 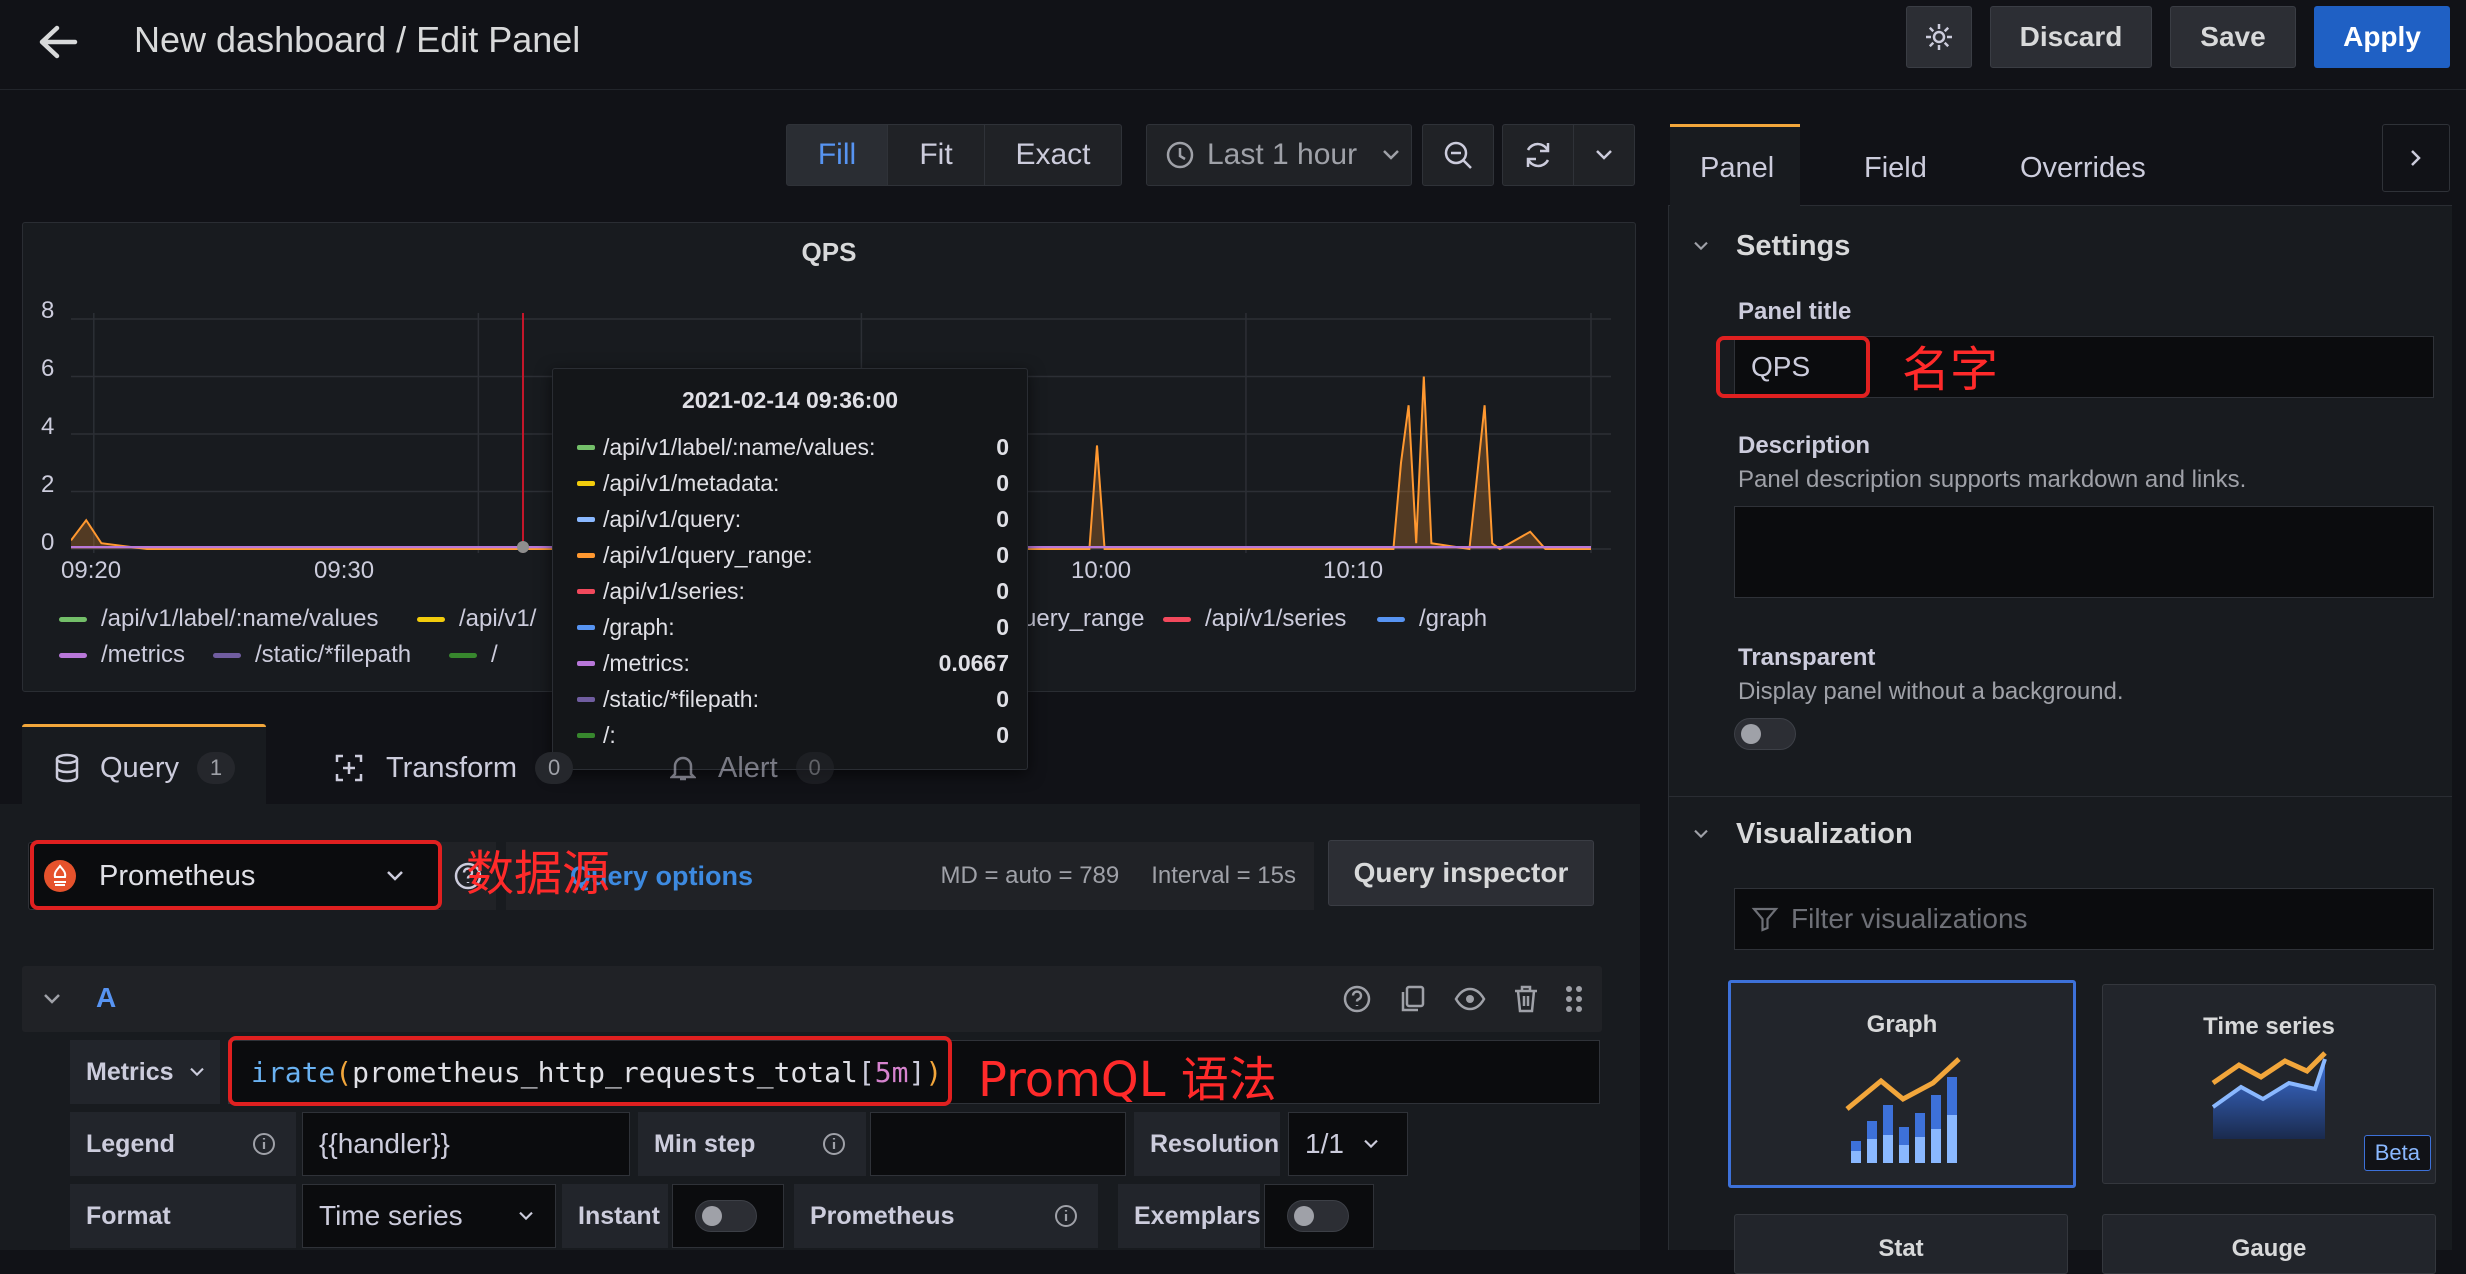 What do you see at coordinates (52, 999) in the screenshot?
I see `collapse-chevron-icon` at bounding box center [52, 999].